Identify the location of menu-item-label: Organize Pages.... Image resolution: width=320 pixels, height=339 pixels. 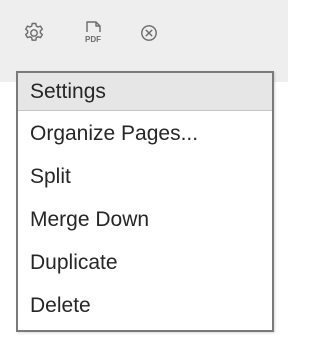
(114, 133).